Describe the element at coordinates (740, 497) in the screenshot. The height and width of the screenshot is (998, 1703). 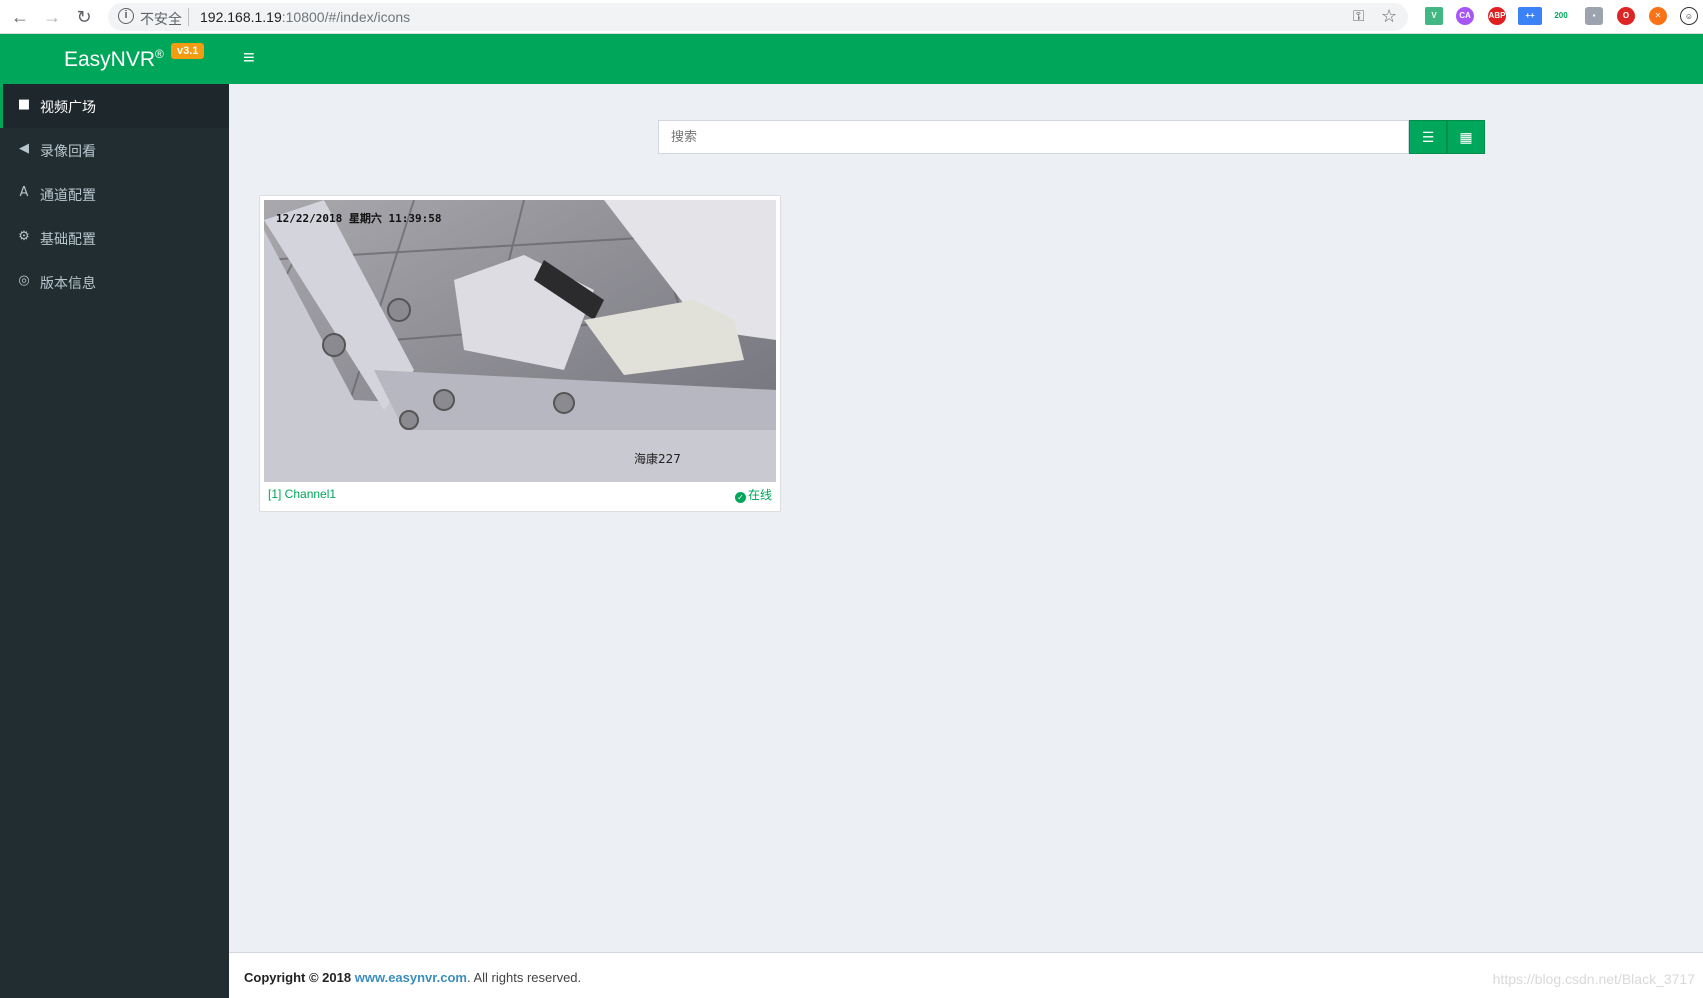
I see `check-circle-icon: ✓` at that location.